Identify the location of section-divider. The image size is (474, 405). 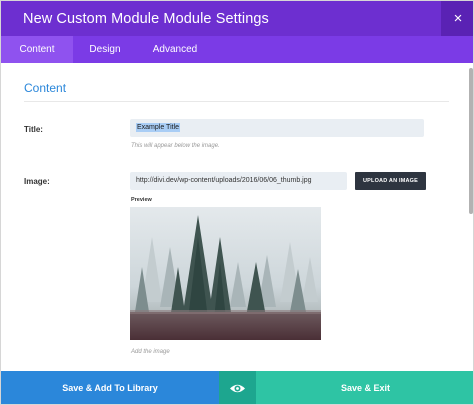
(236, 101).